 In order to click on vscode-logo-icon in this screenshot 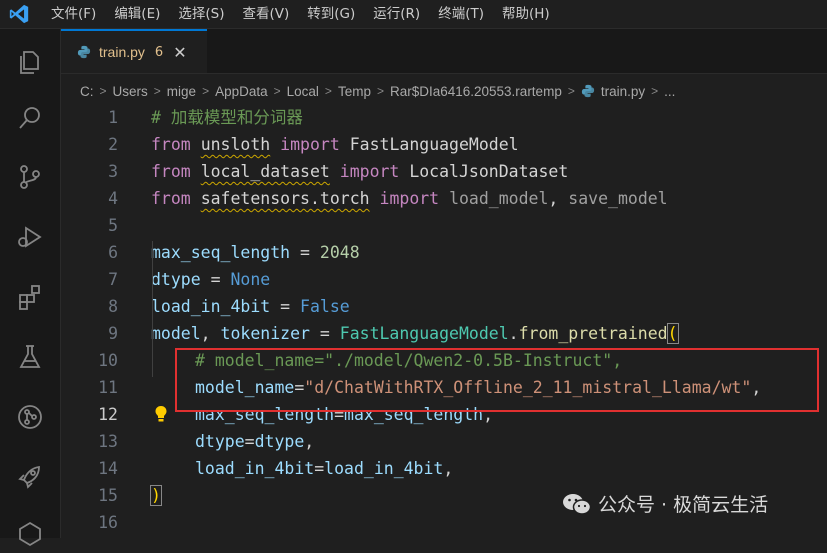, I will do `click(19, 14)`.